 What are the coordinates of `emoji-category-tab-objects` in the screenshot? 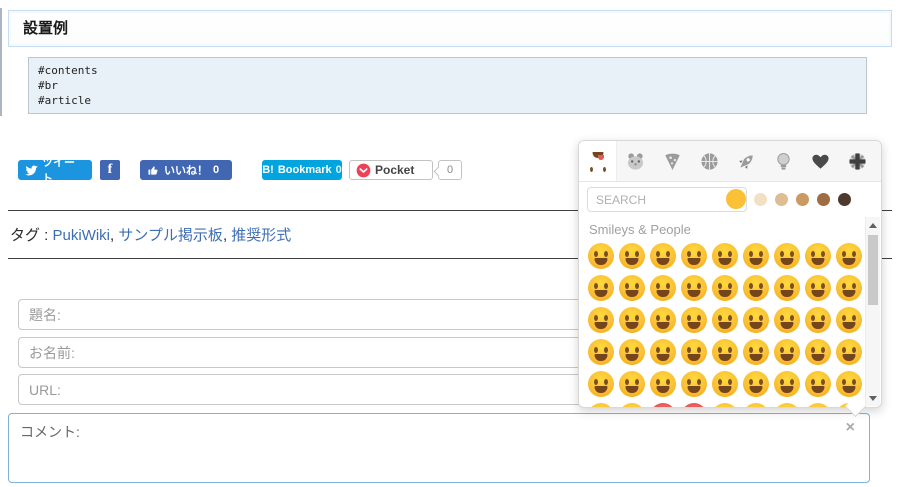 It's located at (783, 161).